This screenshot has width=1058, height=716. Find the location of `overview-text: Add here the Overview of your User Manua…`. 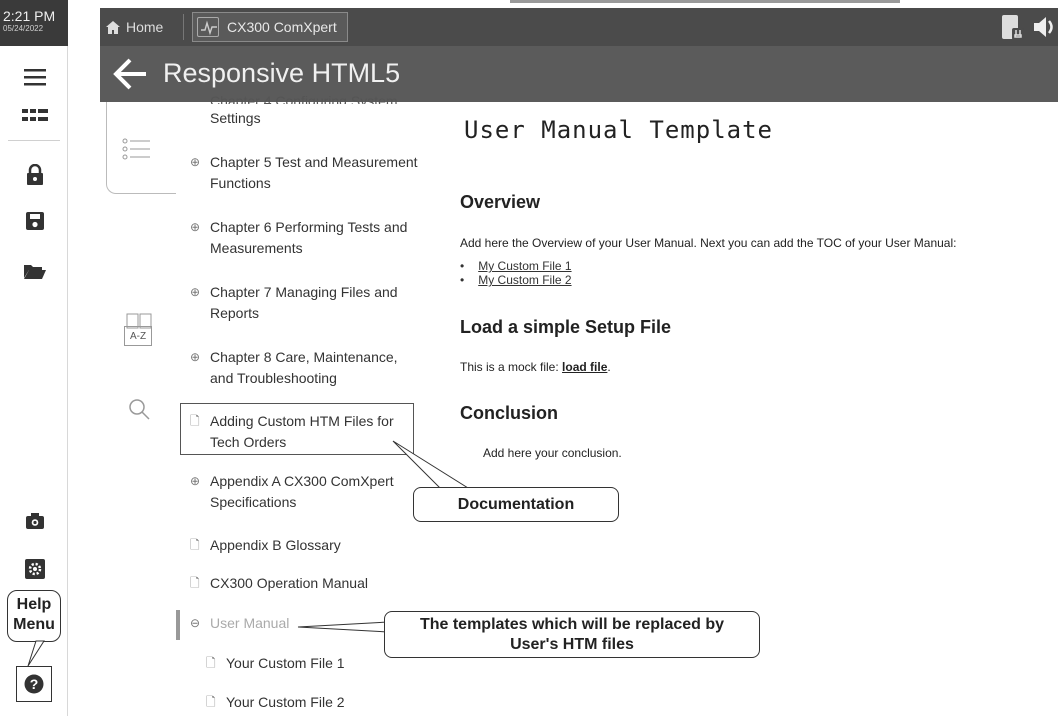

overview-text: Add here the Overview of your User Manua… is located at coordinates (708, 243).